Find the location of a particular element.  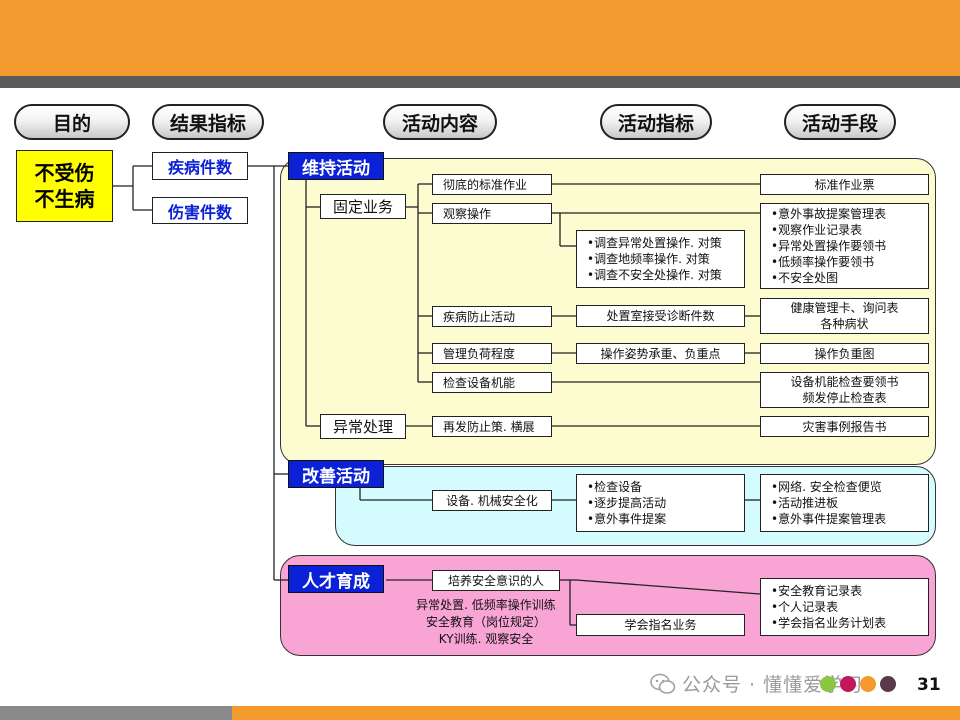

means-equipment-docs: 设备机能检查要领书 频发停止检查表 is located at coordinates (844, 390).